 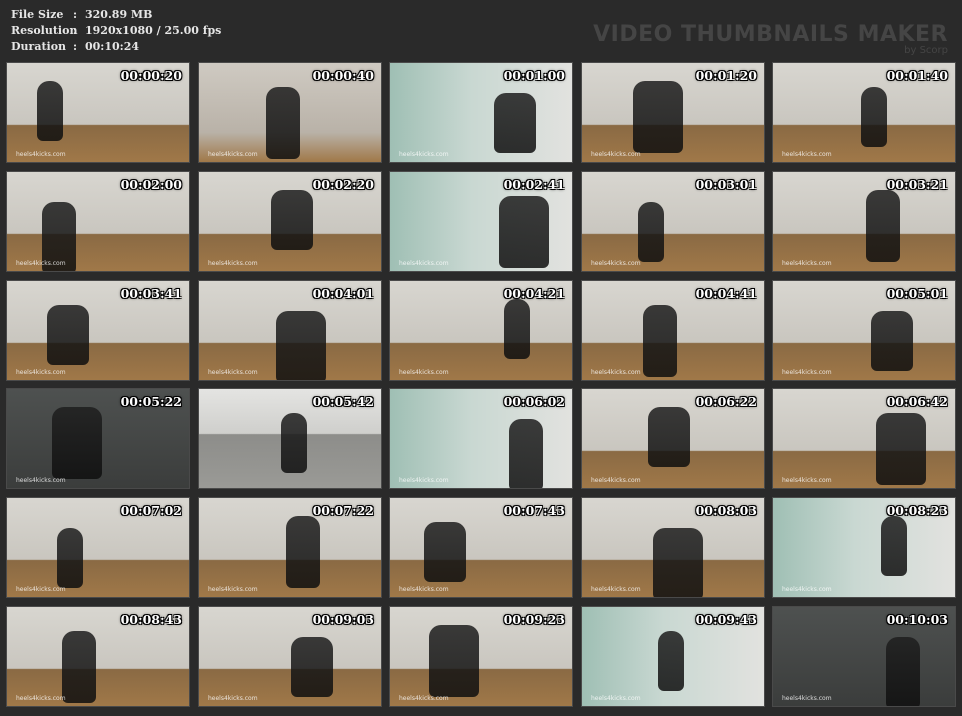 I want to click on thumbnail: 00:08:03 heels4kicks.com, so click(x=673, y=547).